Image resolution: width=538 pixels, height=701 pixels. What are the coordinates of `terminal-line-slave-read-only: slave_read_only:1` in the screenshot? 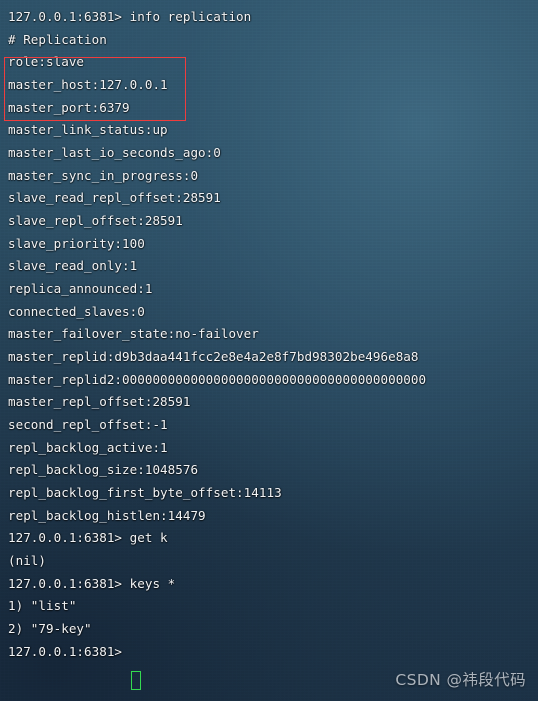 It's located at (73, 266).